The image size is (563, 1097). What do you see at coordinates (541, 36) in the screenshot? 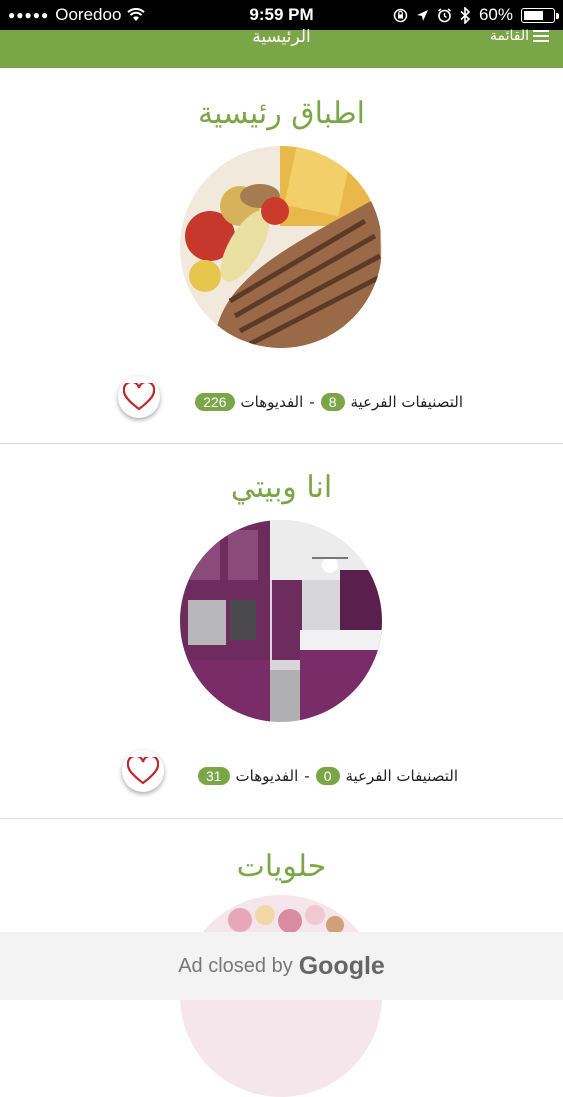
I see `hamburger-icon` at bounding box center [541, 36].